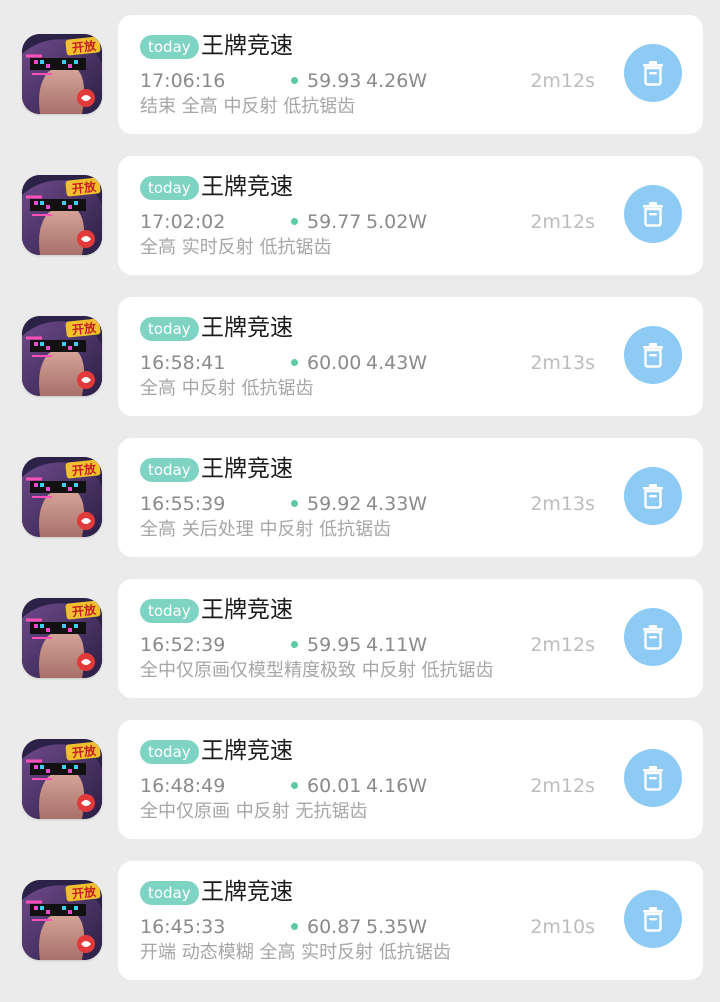 The width and height of the screenshot is (720, 1002). What do you see at coordinates (334, 222) in the screenshot?
I see `average-fps: 59.77` at bounding box center [334, 222].